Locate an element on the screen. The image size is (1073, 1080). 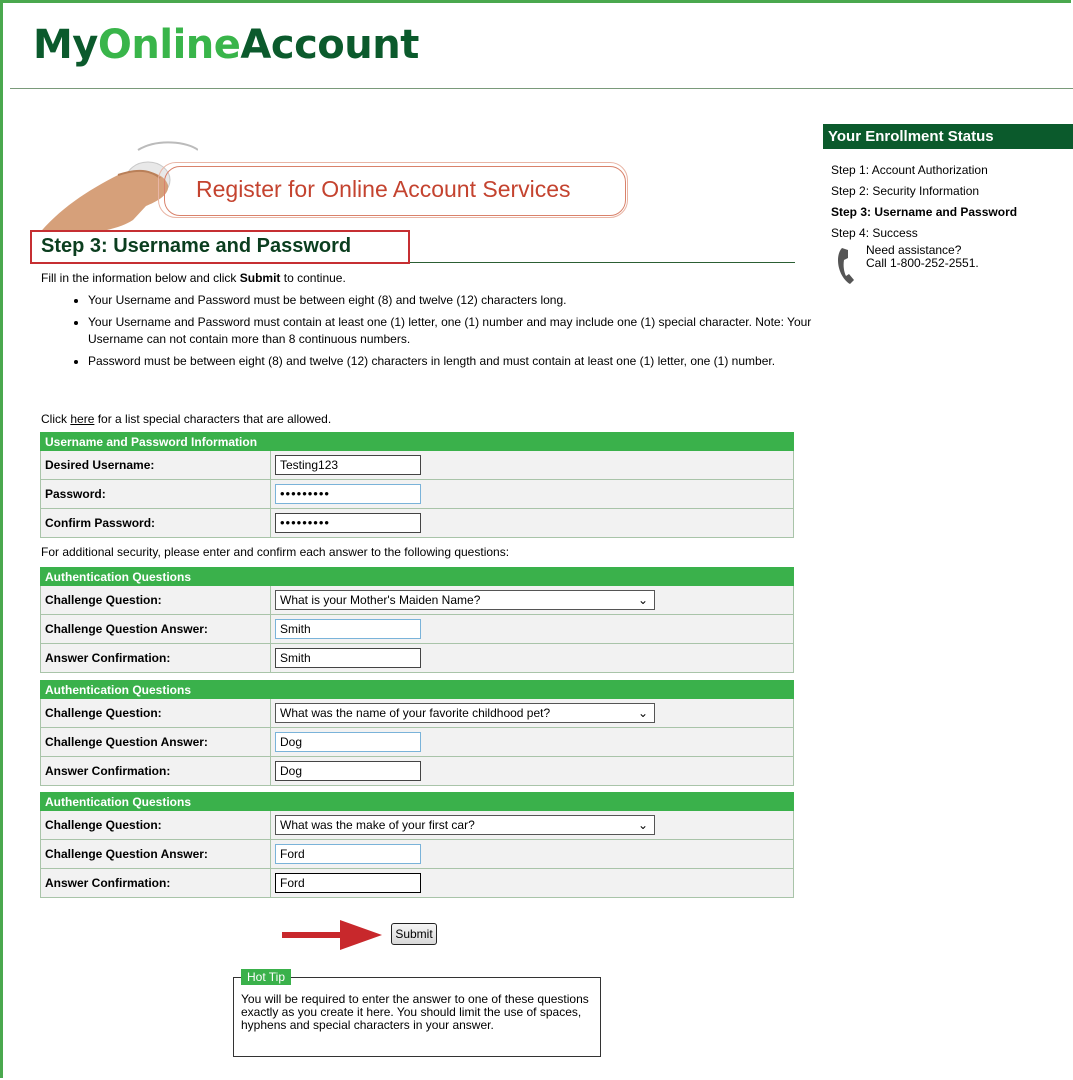
site-logo: MyOnlineAccount is located at coordinates (226, 45).